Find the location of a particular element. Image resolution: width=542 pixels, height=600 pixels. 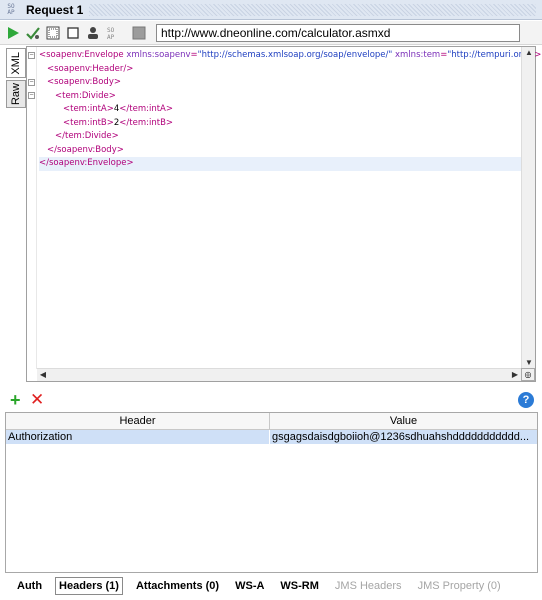

editor-corner-icon: ◎ is located at coordinates (528, 374).